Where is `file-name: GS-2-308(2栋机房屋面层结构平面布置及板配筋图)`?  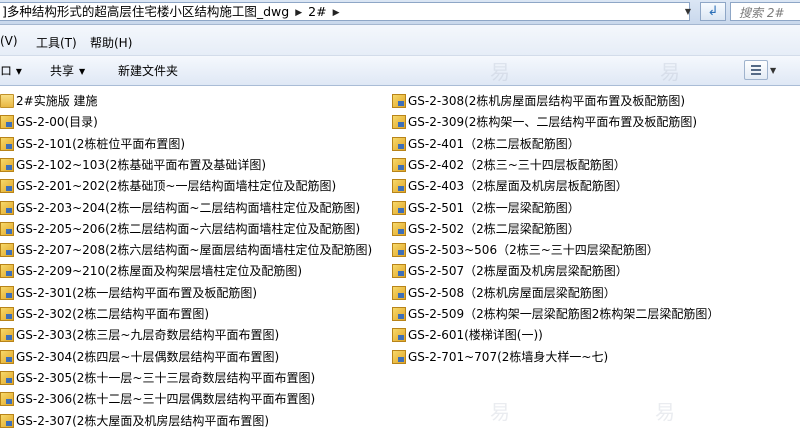 file-name: GS-2-308(2栋机房屋面层结构平面布置及板配筋图) is located at coordinates (547, 101).